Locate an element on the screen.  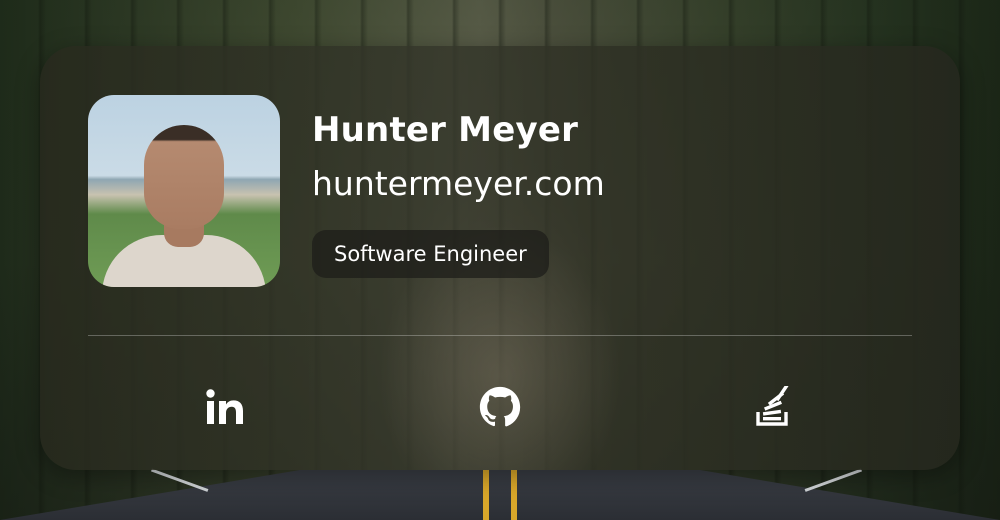
role-badge-label: Software Engineer is located at coordinates (430, 254).